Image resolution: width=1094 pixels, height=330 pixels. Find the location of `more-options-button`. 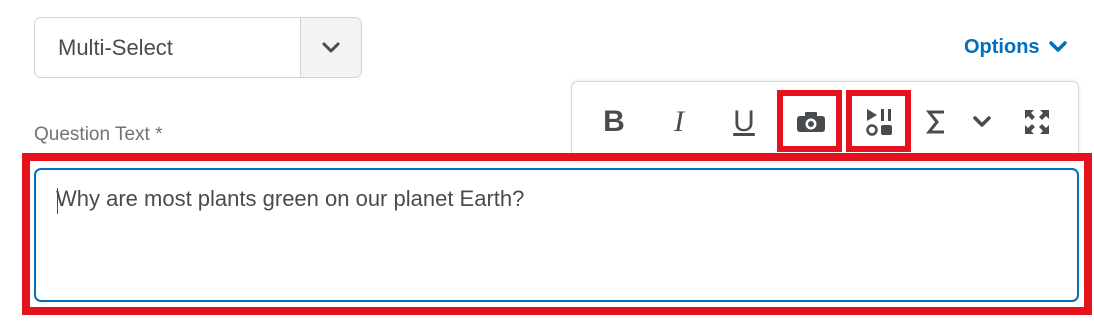

more-options-button is located at coordinates (982, 122).